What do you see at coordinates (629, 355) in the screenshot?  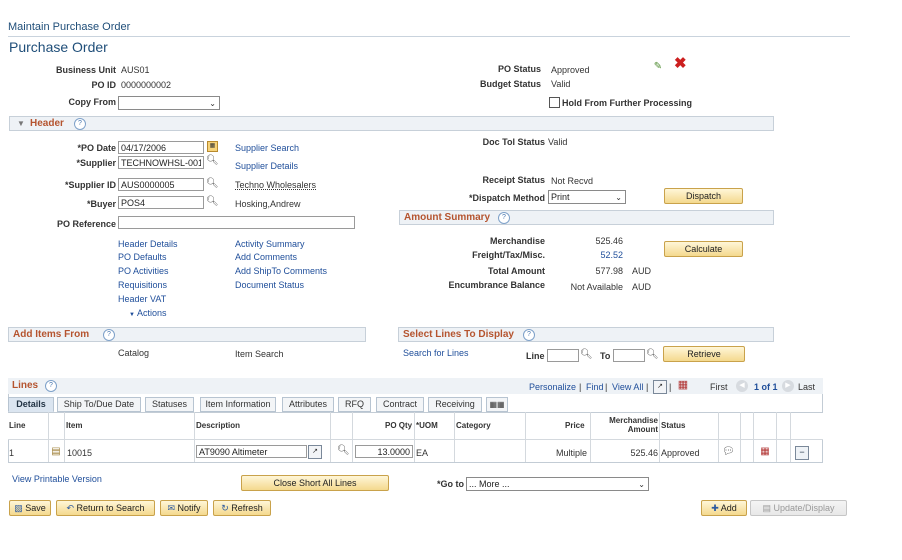 I see `line-to-input` at bounding box center [629, 355].